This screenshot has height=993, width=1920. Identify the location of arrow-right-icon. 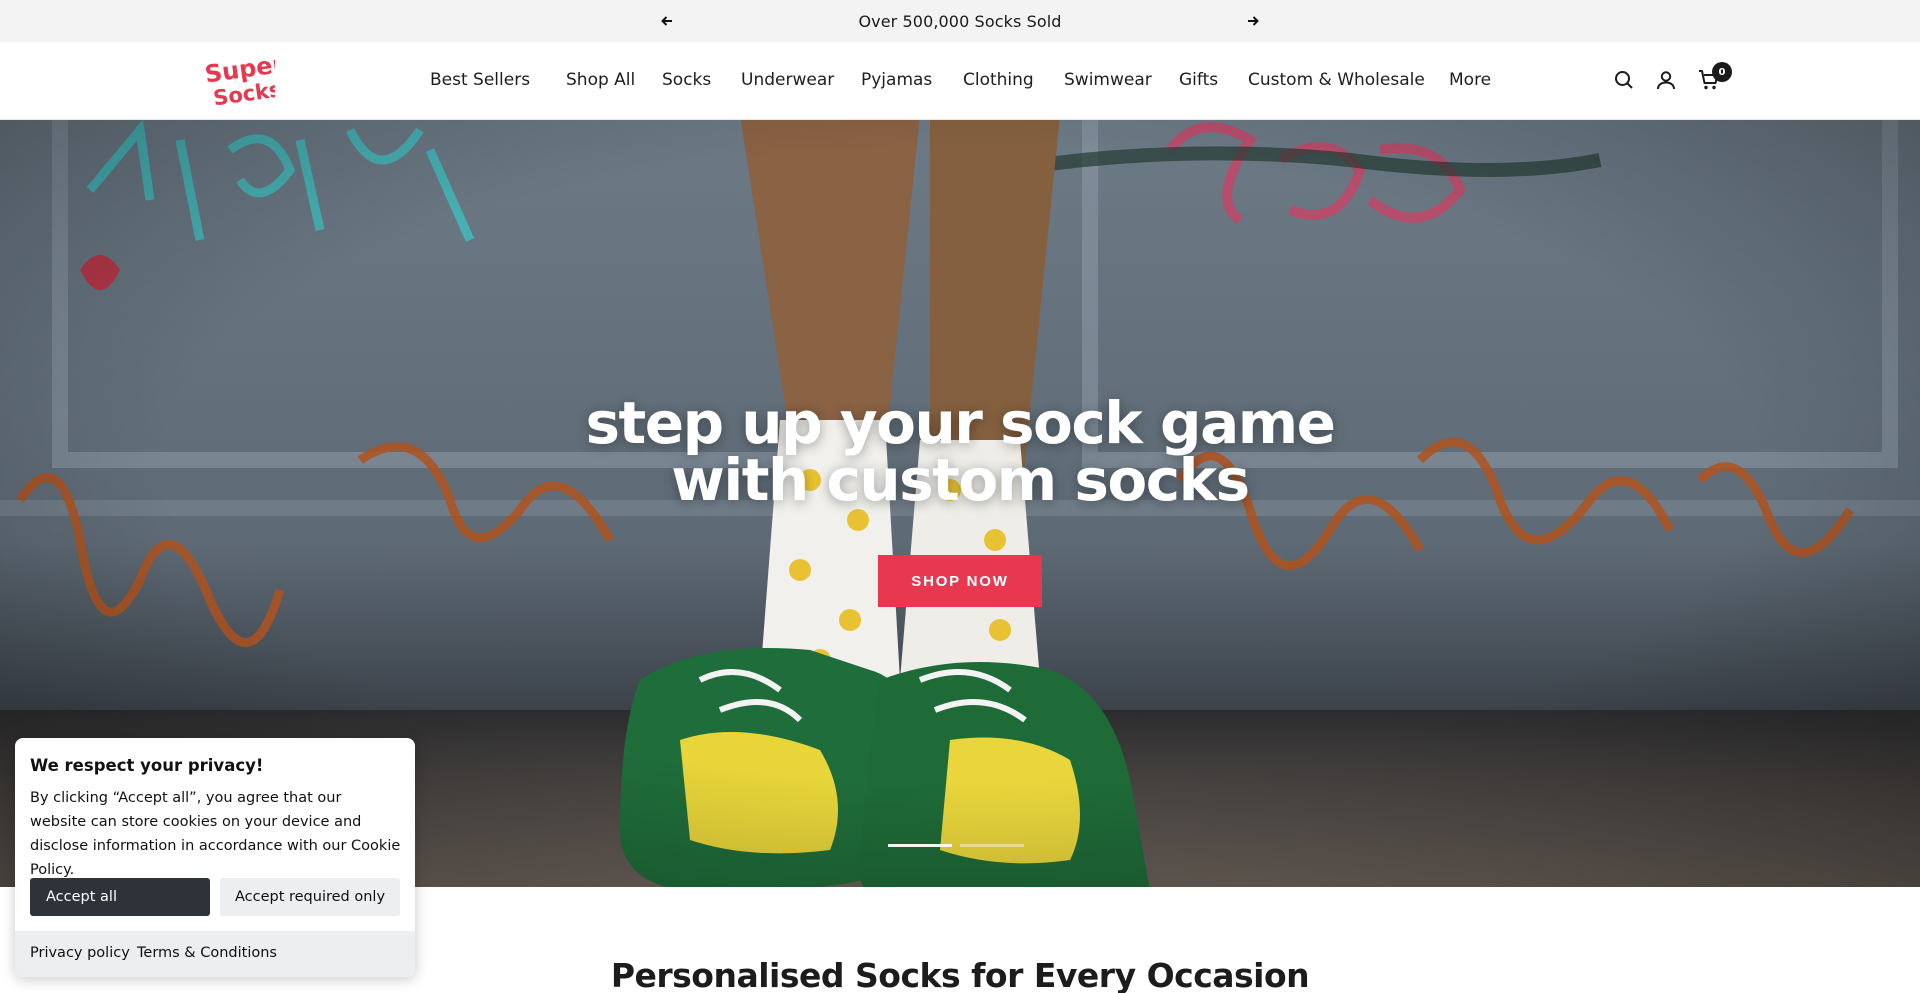
(1253, 21).